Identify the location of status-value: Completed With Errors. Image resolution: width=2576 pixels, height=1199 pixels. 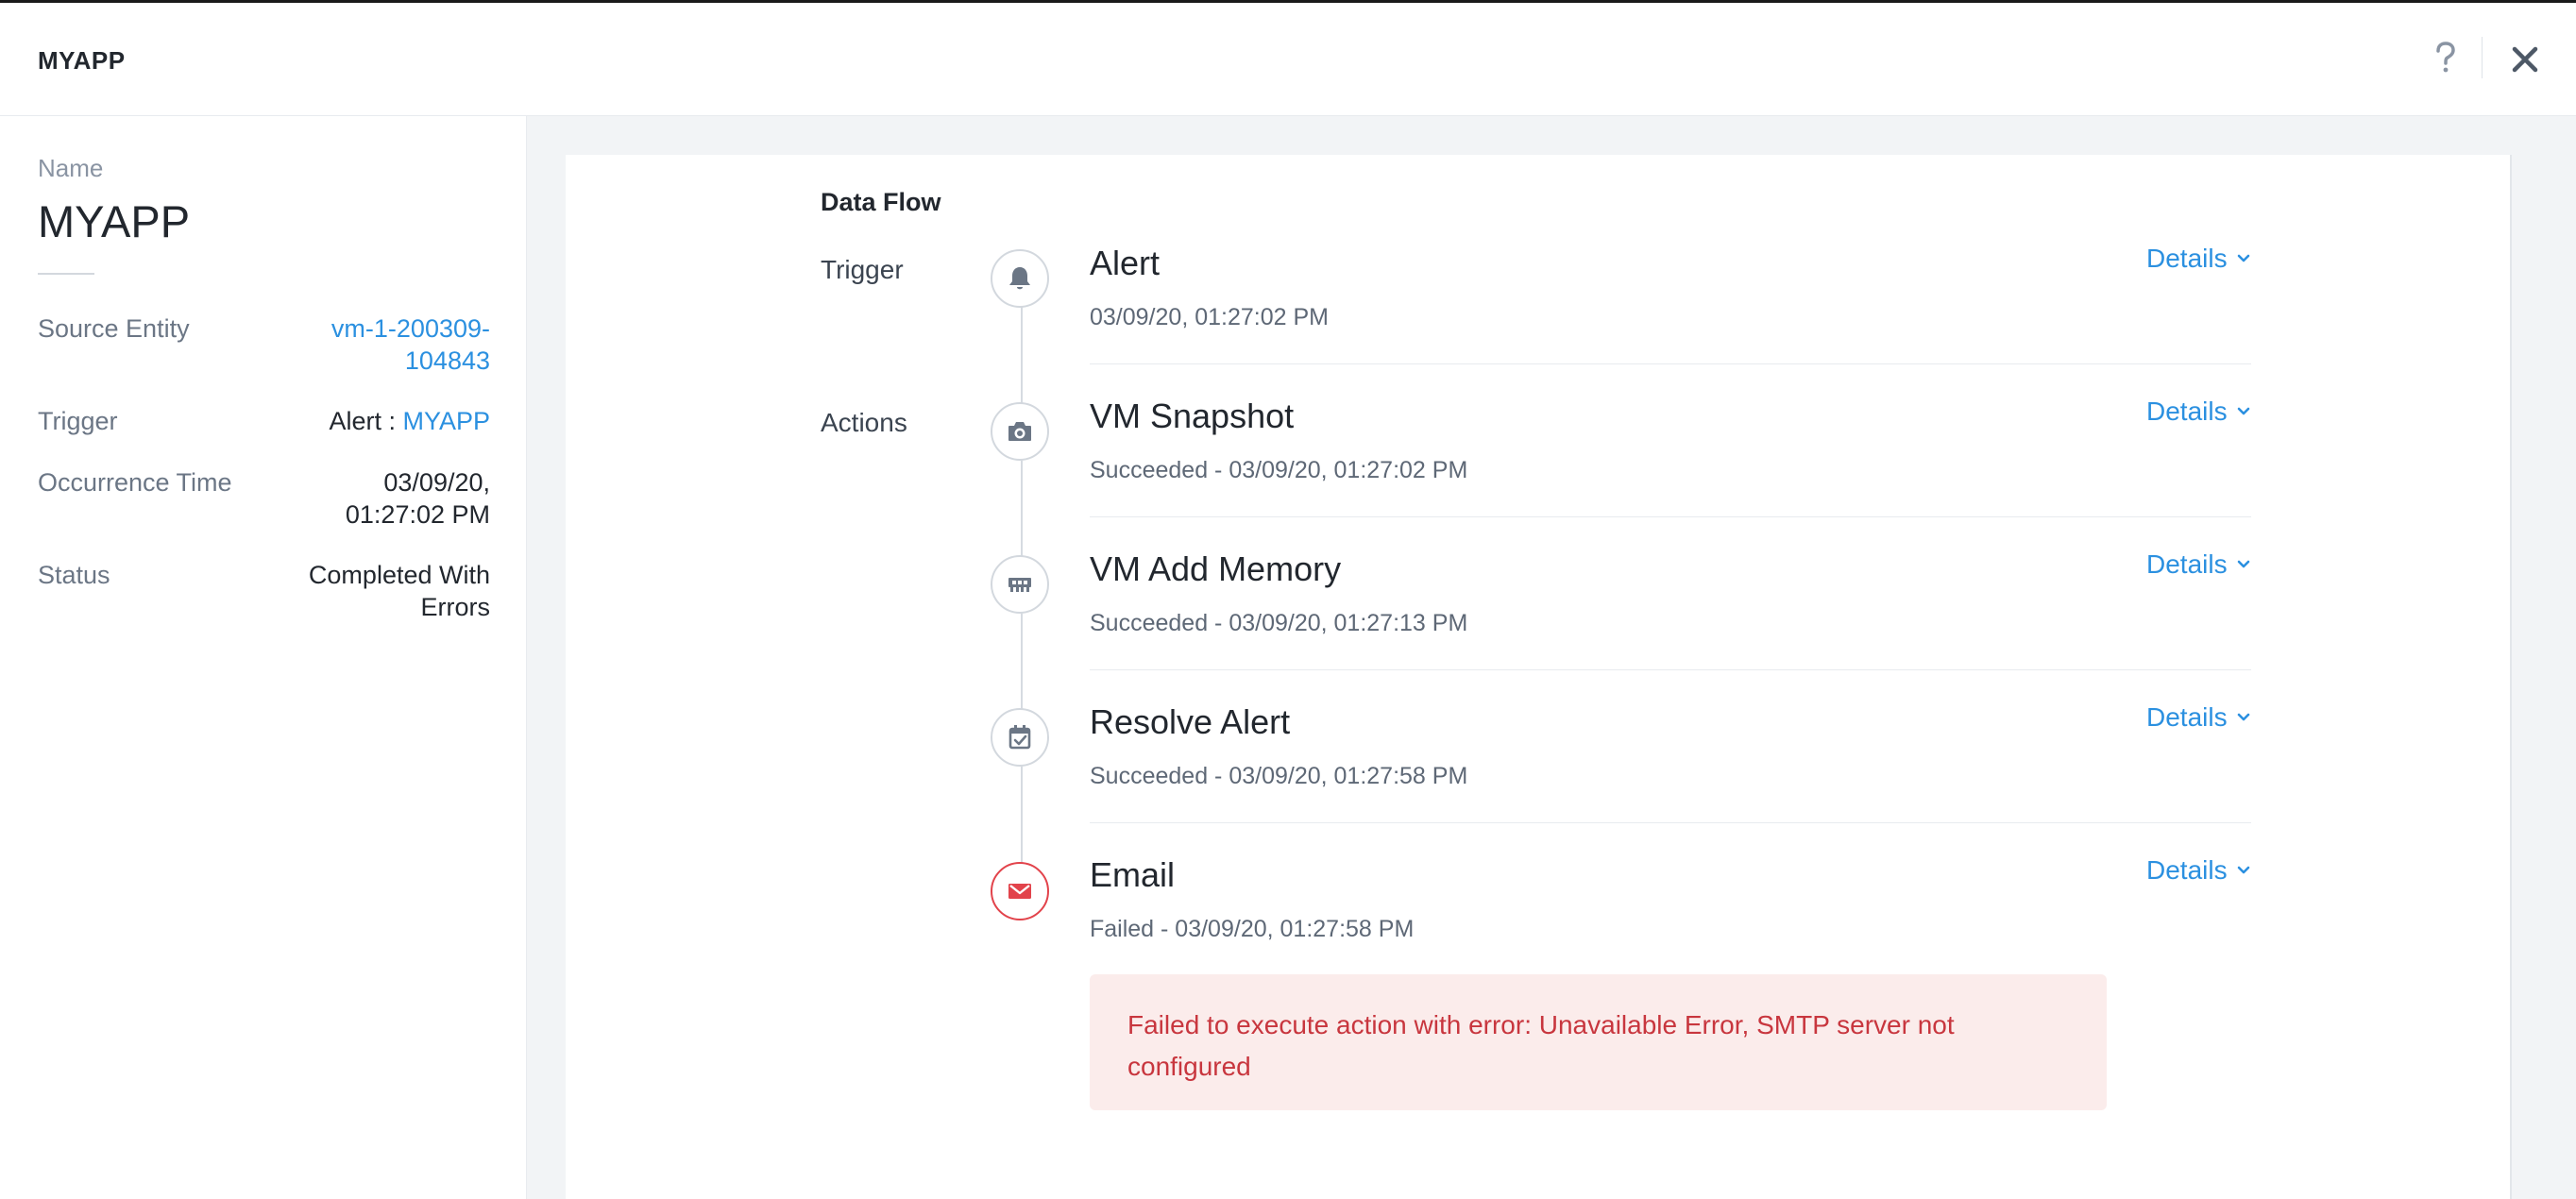
(399, 591).